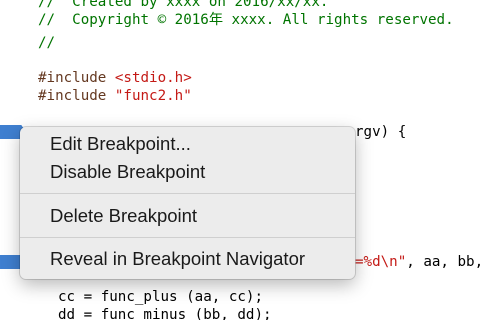  I want to click on code-printf-tail: =%d\n", aa, bb,, so click(419, 262).